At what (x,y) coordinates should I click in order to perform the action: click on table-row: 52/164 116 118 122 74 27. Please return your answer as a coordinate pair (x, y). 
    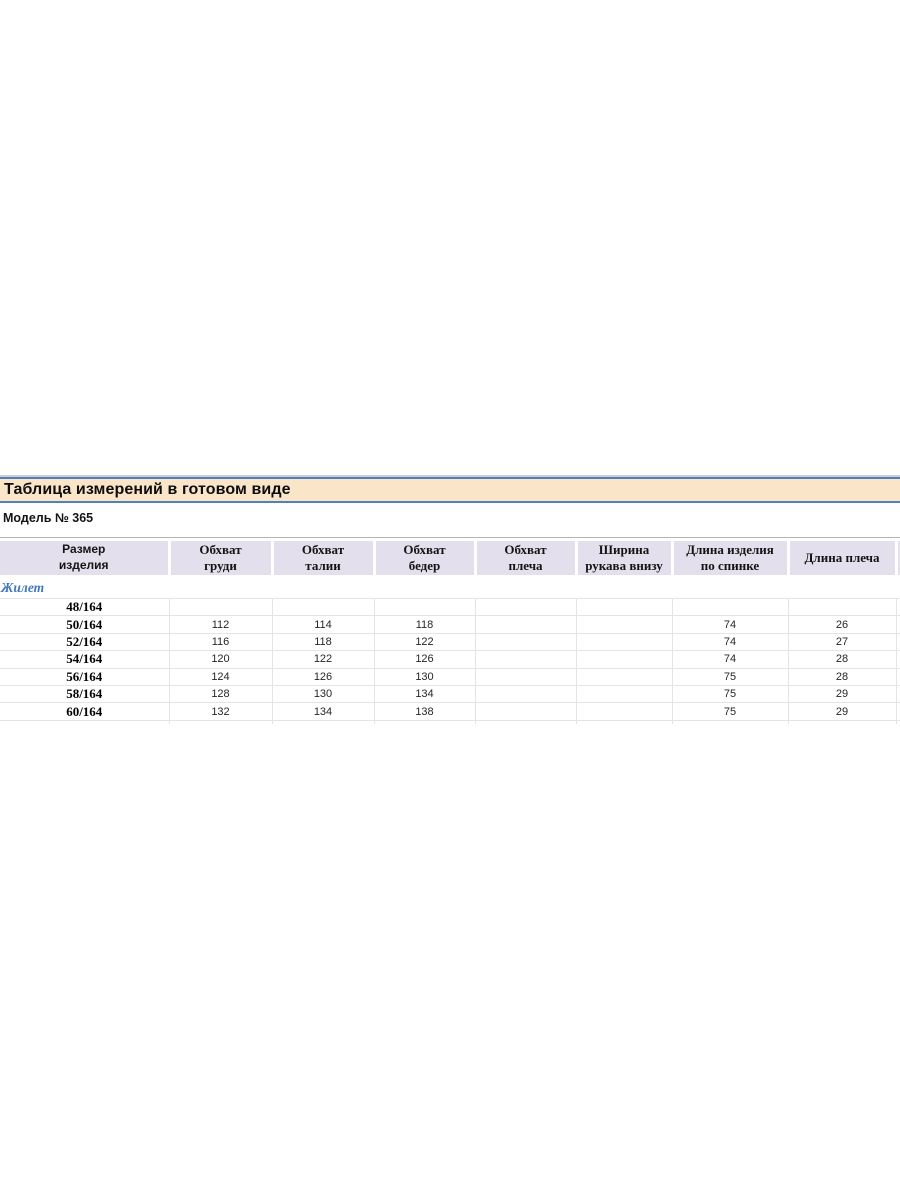
    Looking at the image, I should click on (450, 642).